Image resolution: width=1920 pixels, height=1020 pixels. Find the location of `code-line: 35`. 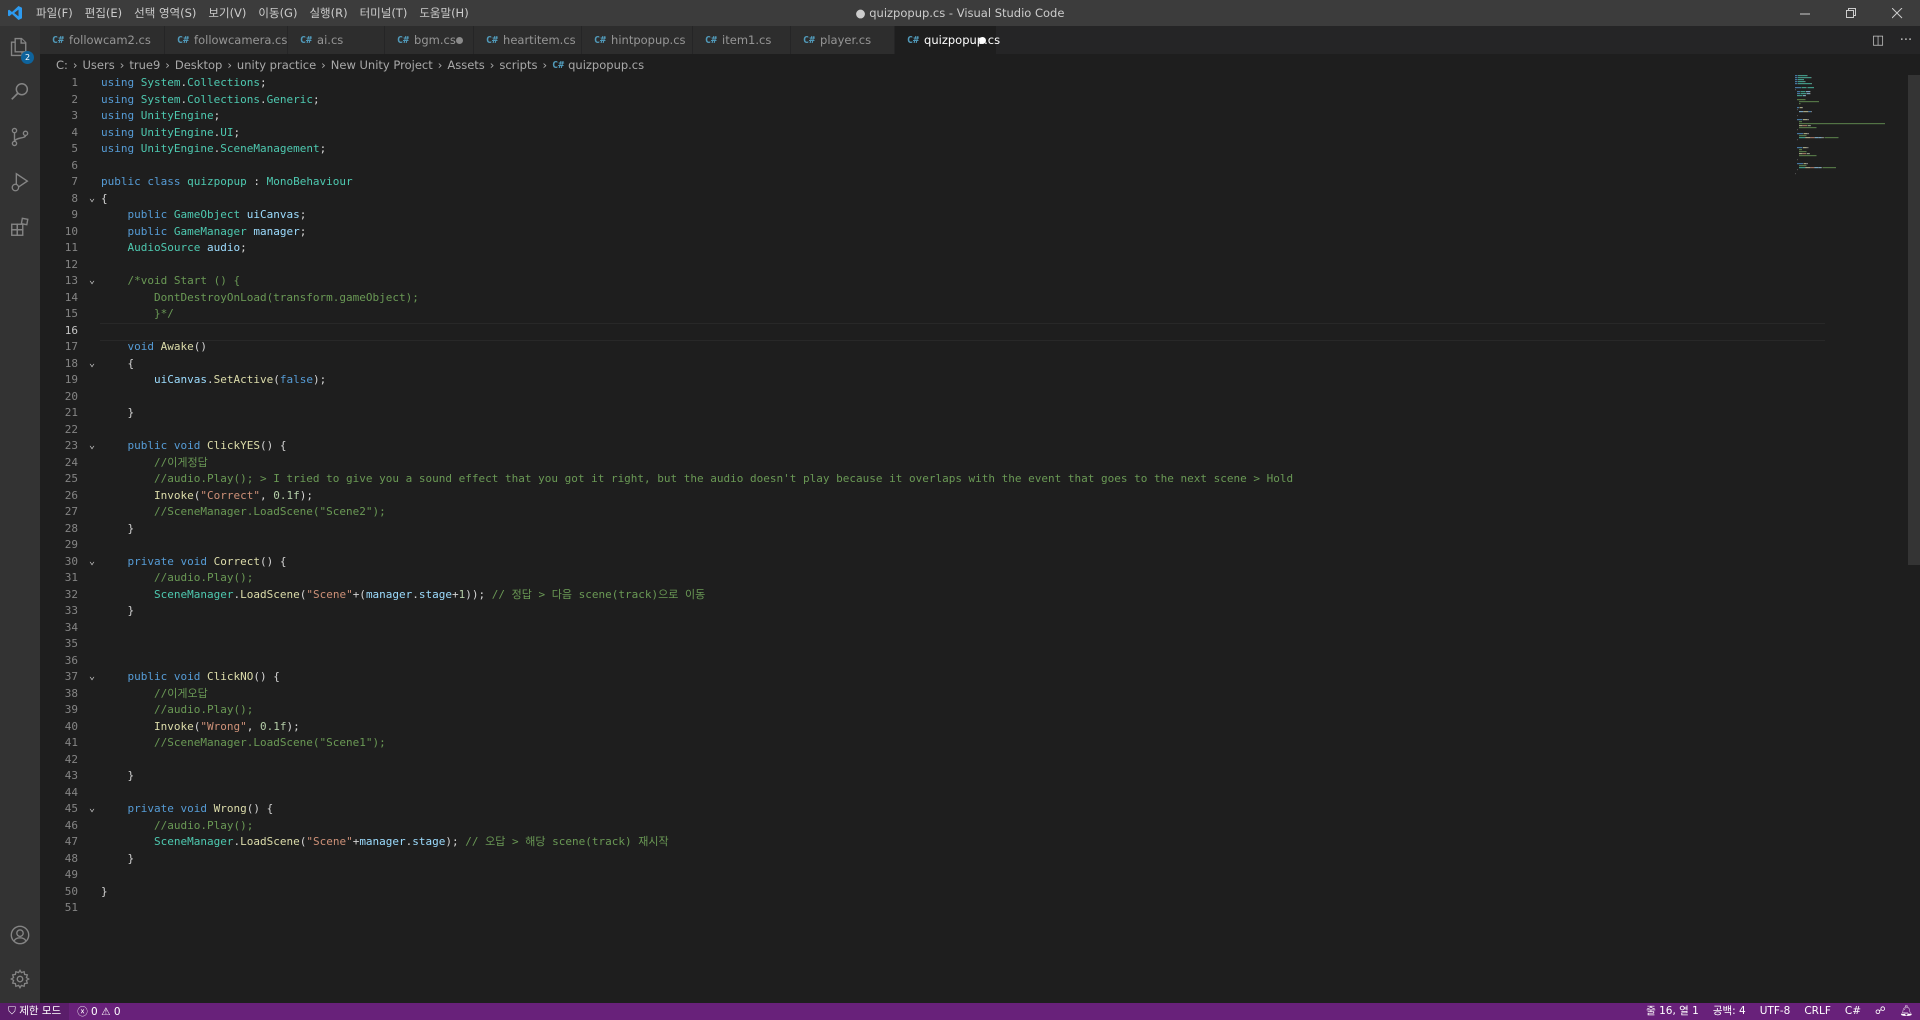

code-line: 35 is located at coordinates (912, 644).